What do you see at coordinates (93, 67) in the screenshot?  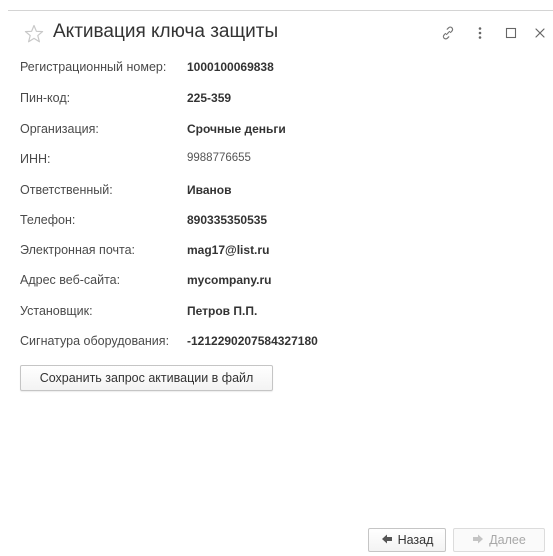 I see `field-label: Регистрационный номер:` at bounding box center [93, 67].